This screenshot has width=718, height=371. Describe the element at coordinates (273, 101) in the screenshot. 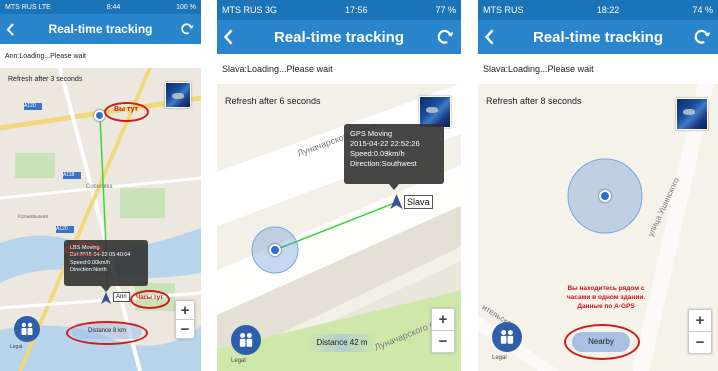

I see `refresh-countdown: Refresh after 6 seconds` at that location.